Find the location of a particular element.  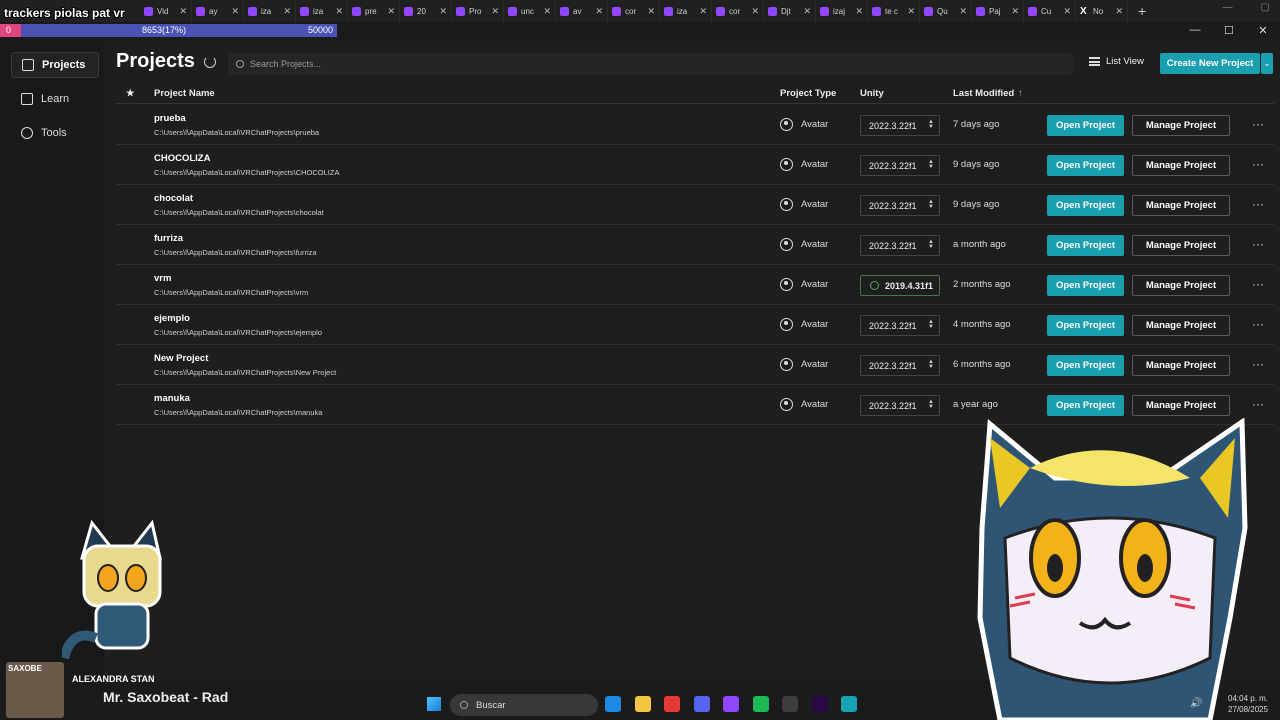

browser-tab: pre ✕ is located at coordinates (374, 11).